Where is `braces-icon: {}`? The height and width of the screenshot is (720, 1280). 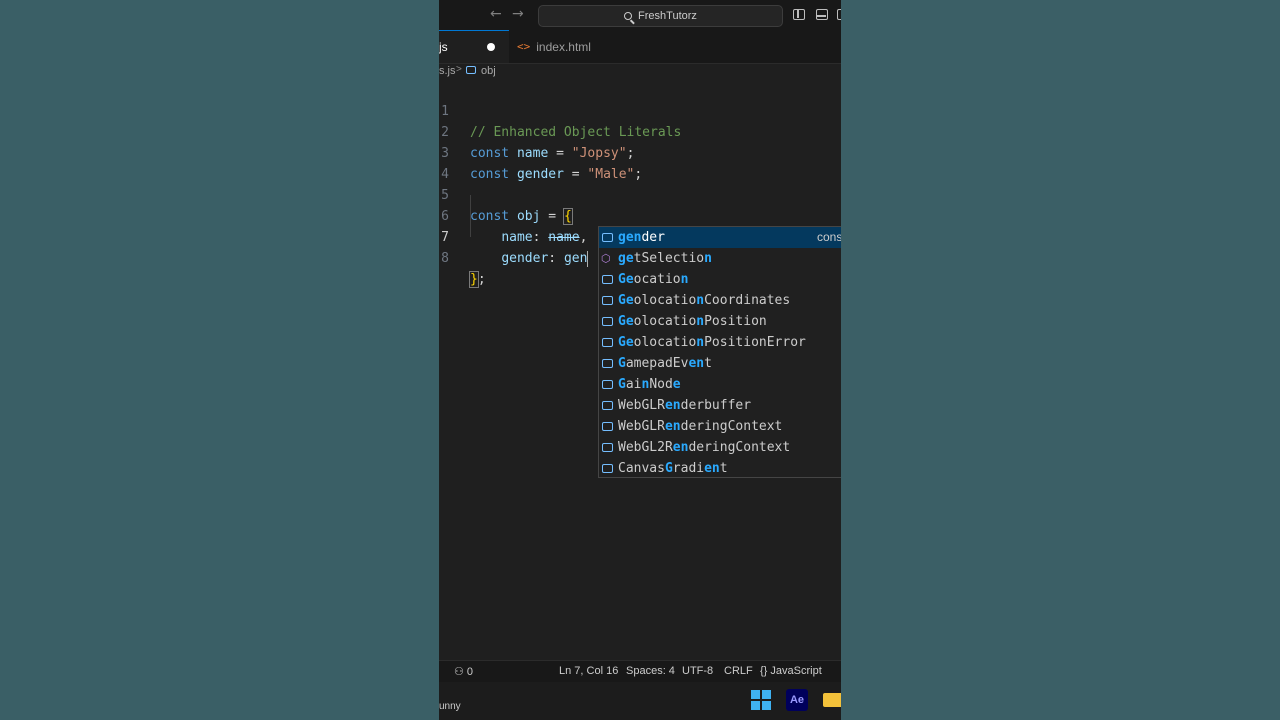
braces-icon: {} is located at coordinates (764, 671).